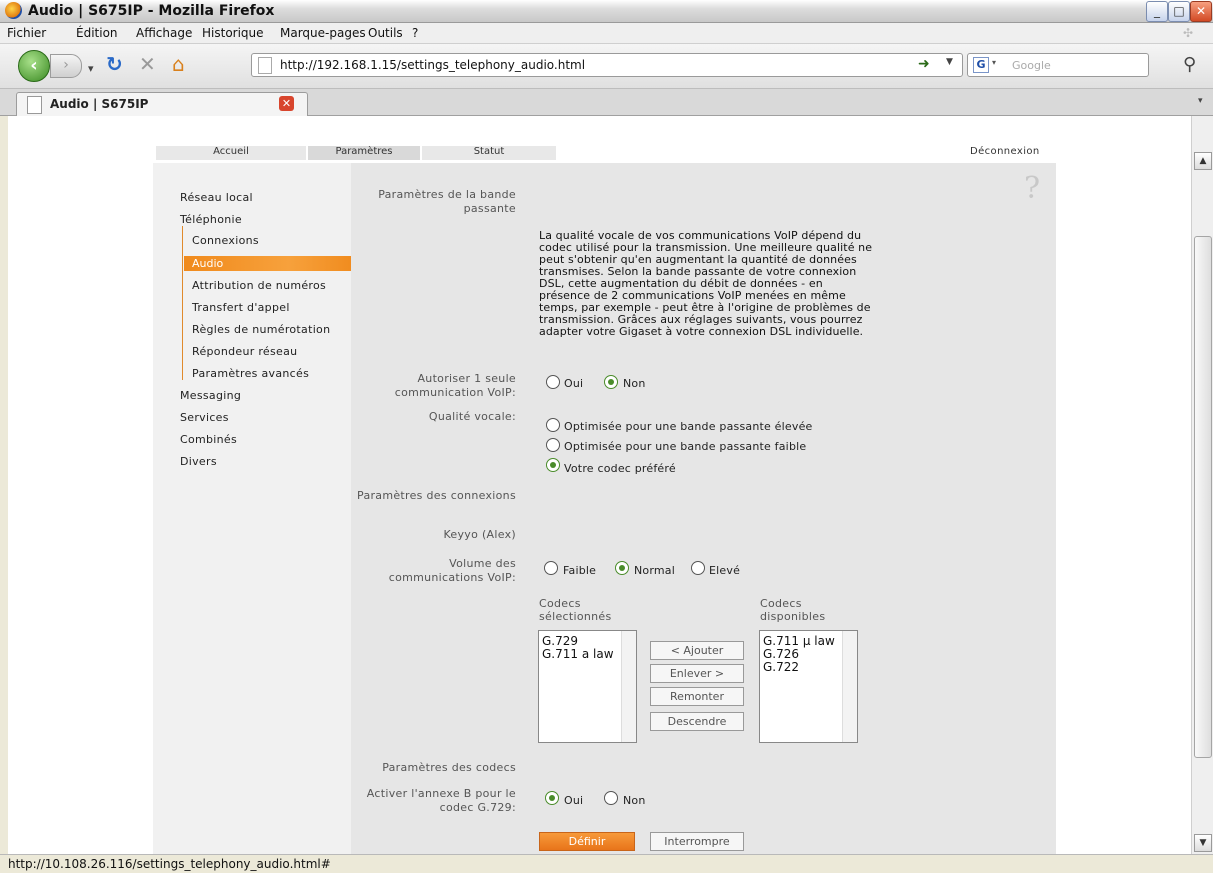 The image size is (1213, 873). Describe the element at coordinates (1058, 65) in the screenshot. I see `search-box: G ▾ Google` at that location.